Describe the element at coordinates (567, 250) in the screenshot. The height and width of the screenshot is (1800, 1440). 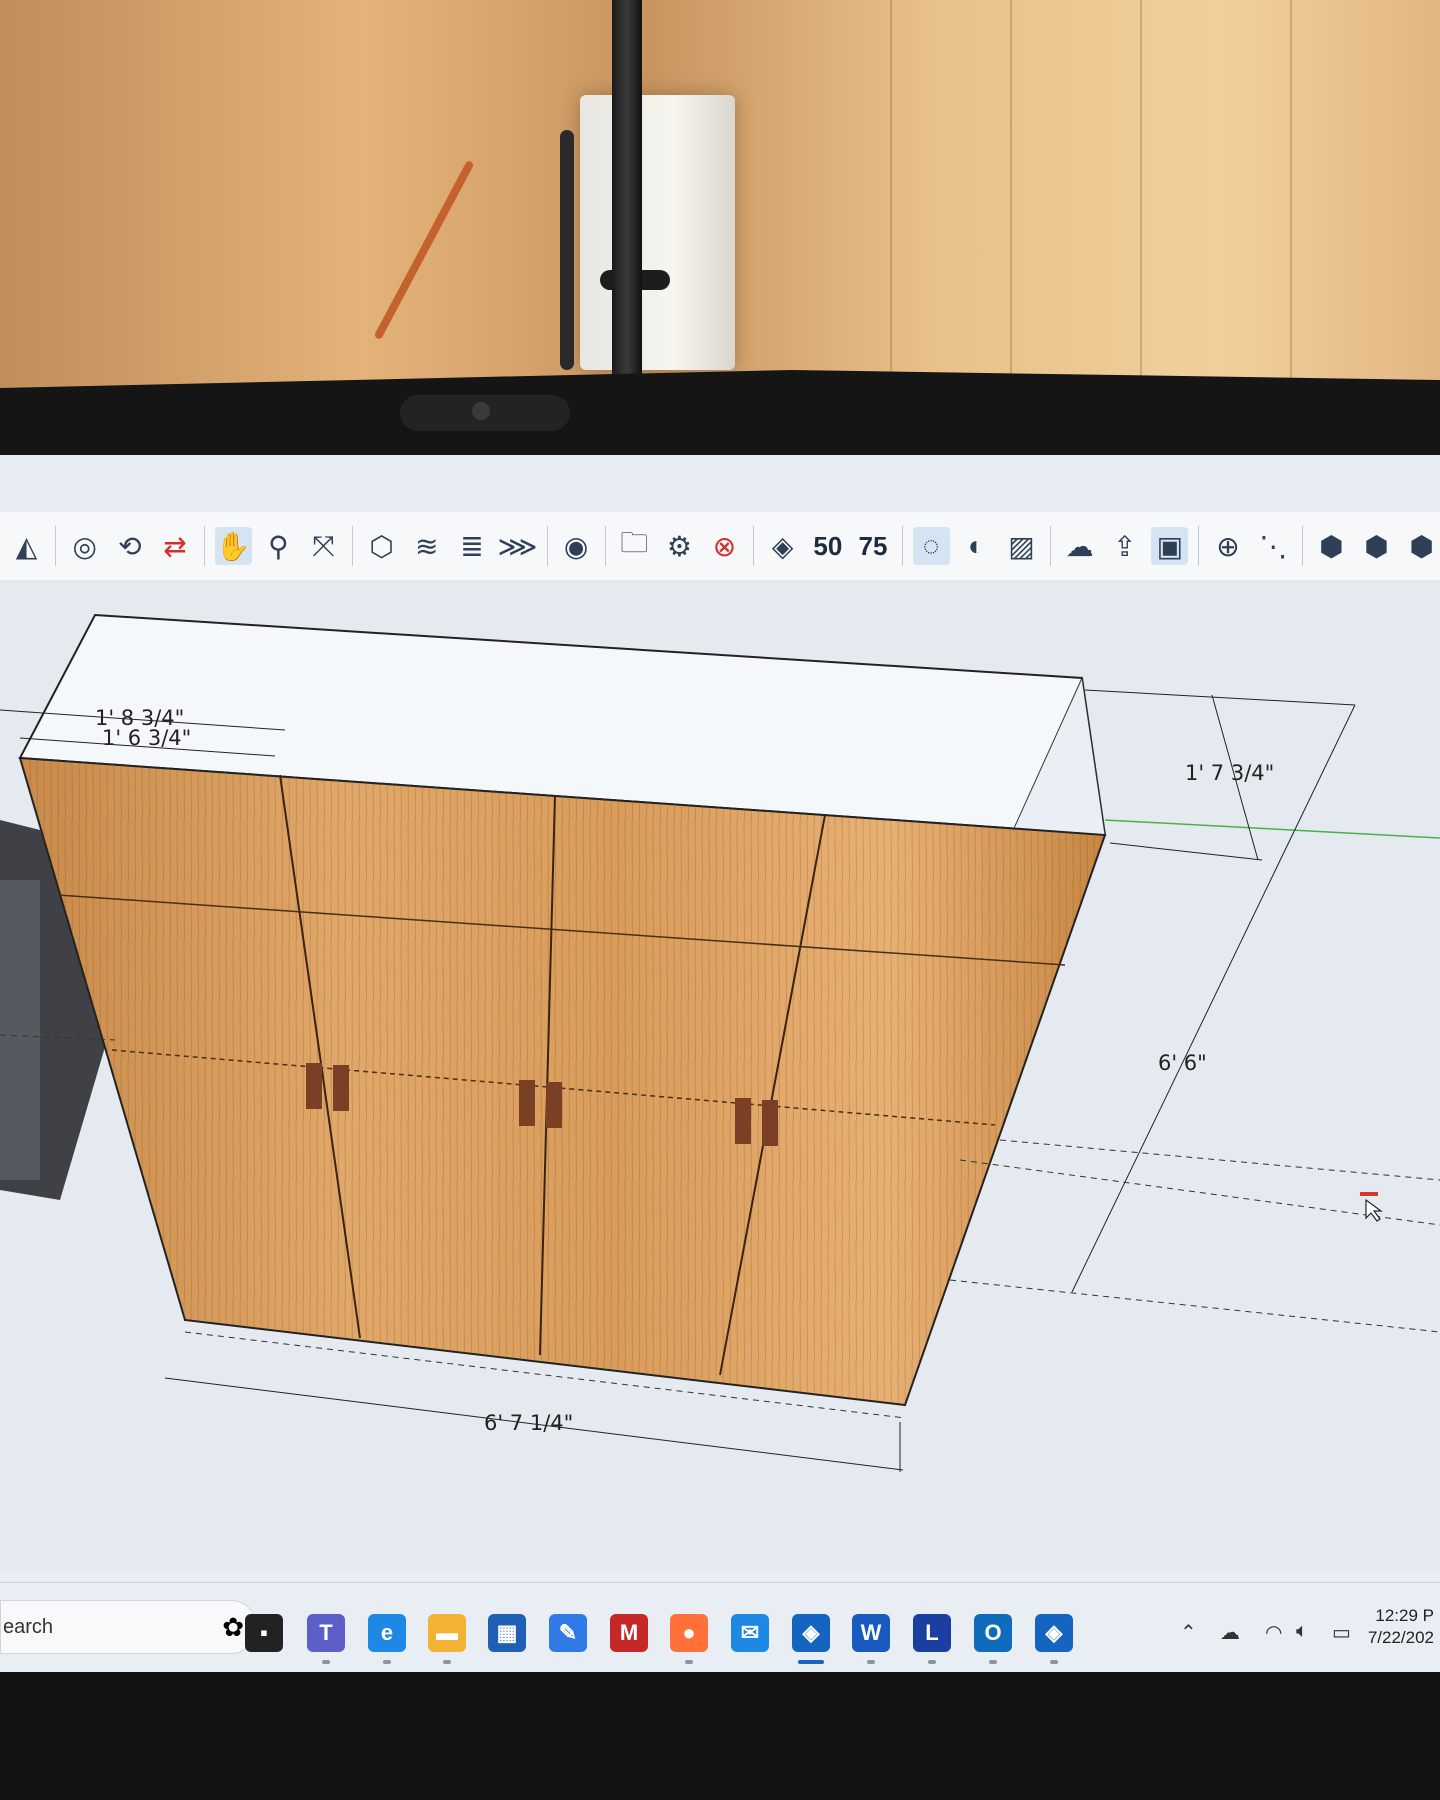
I see `black-cable` at that location.